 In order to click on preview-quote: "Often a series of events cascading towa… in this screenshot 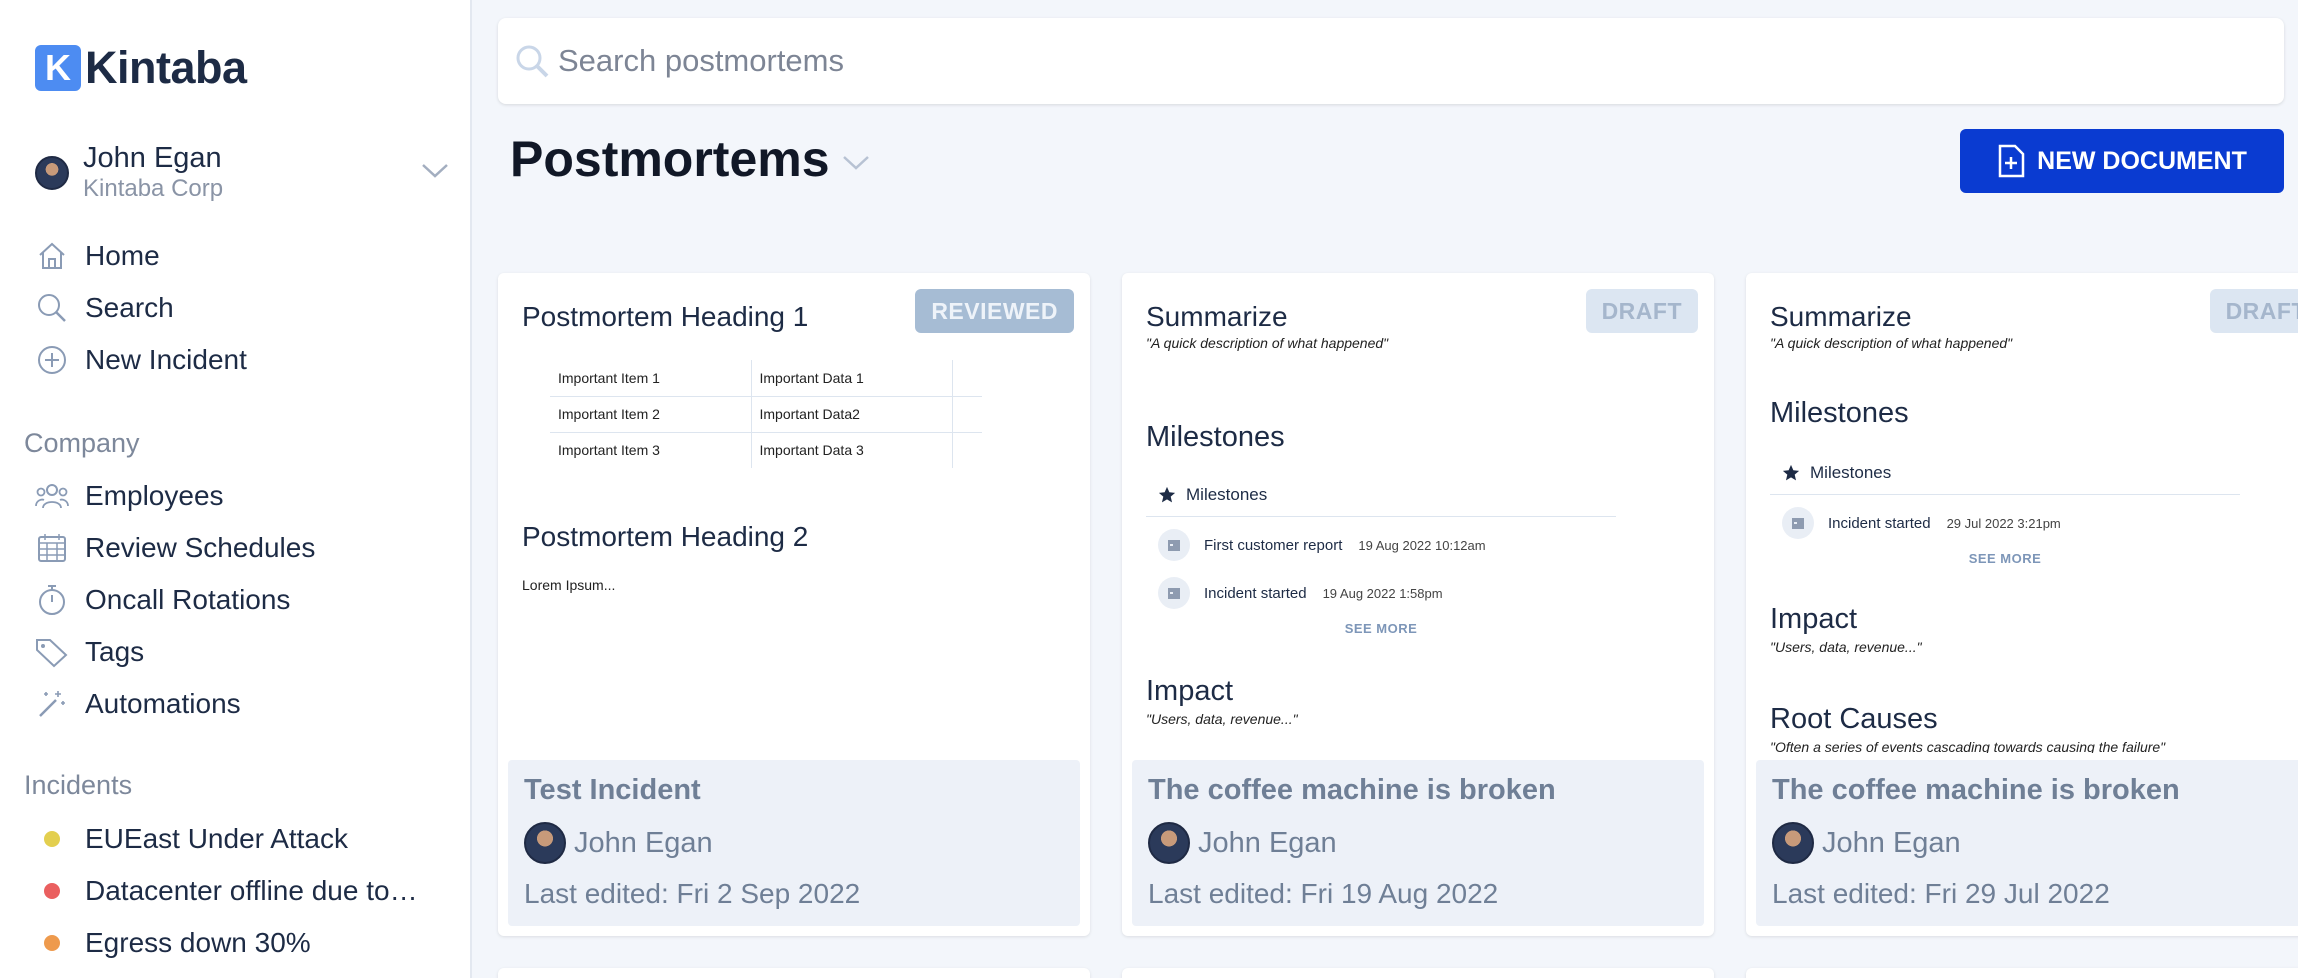, I will do `click(1968, 746)`.